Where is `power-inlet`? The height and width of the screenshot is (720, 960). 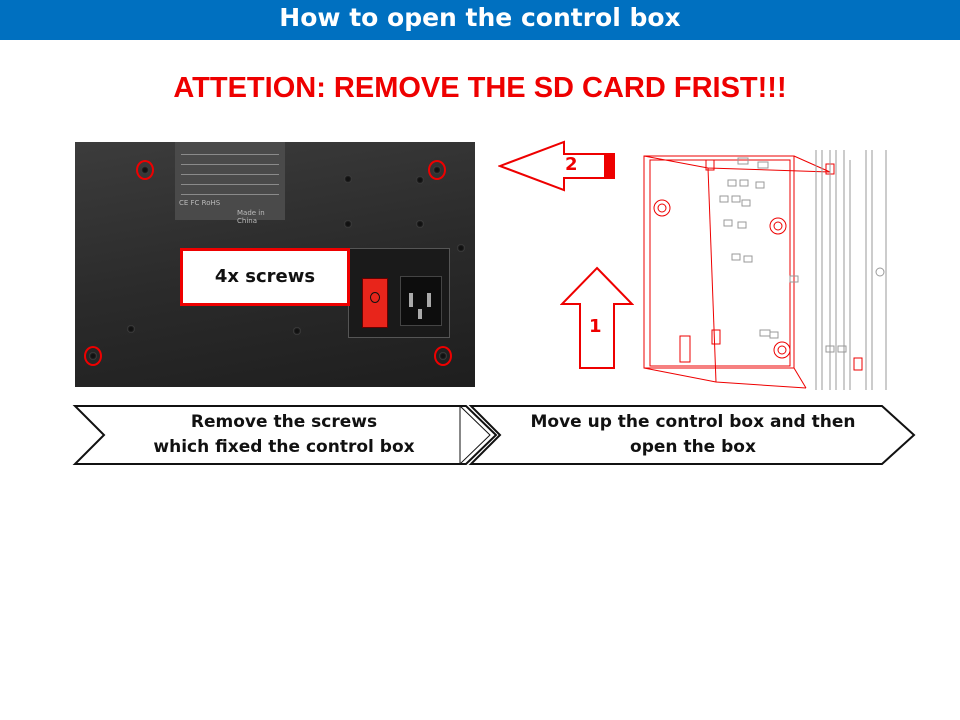 power-inlet is located at coordinates (421, 301).